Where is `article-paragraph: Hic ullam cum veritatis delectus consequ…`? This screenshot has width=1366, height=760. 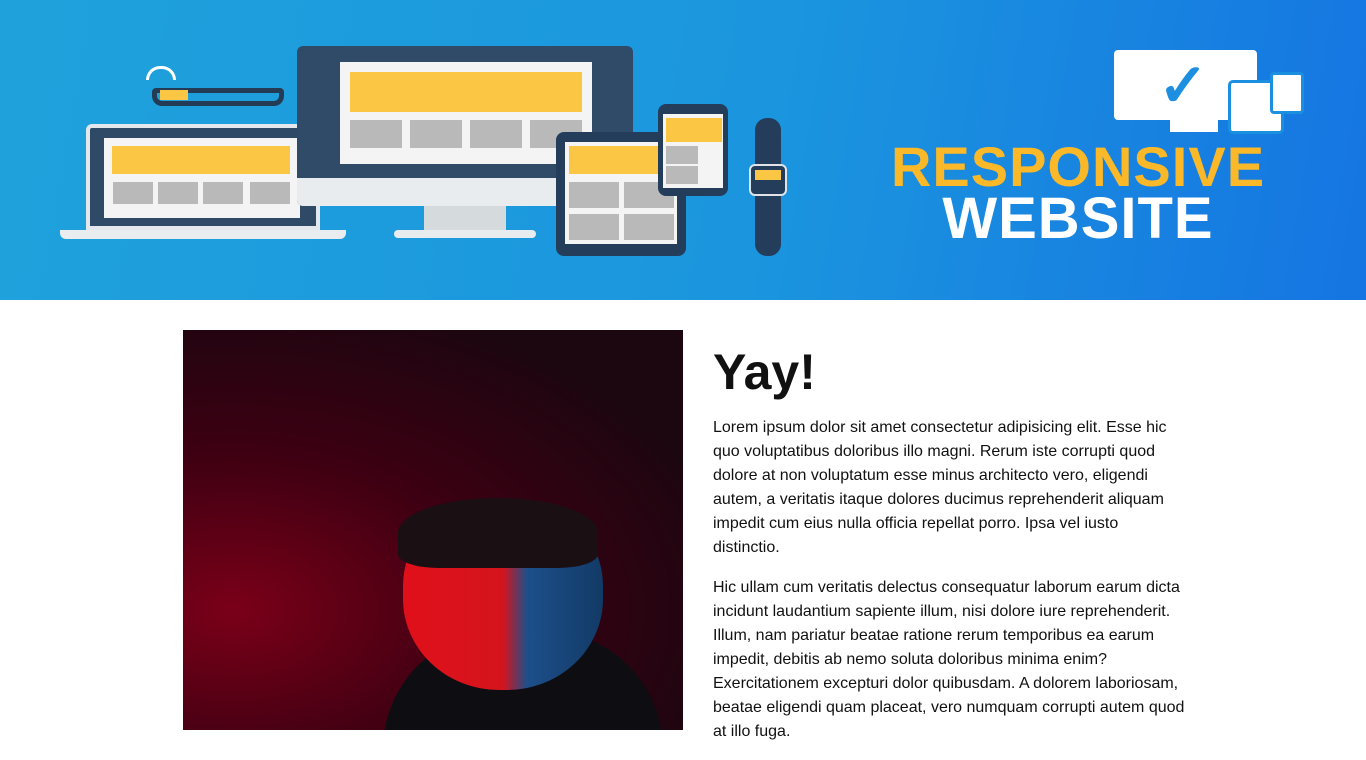 article-paragraph: Hic ullam cum veritatis delectus consequ… is located at coordinates (949, 659).